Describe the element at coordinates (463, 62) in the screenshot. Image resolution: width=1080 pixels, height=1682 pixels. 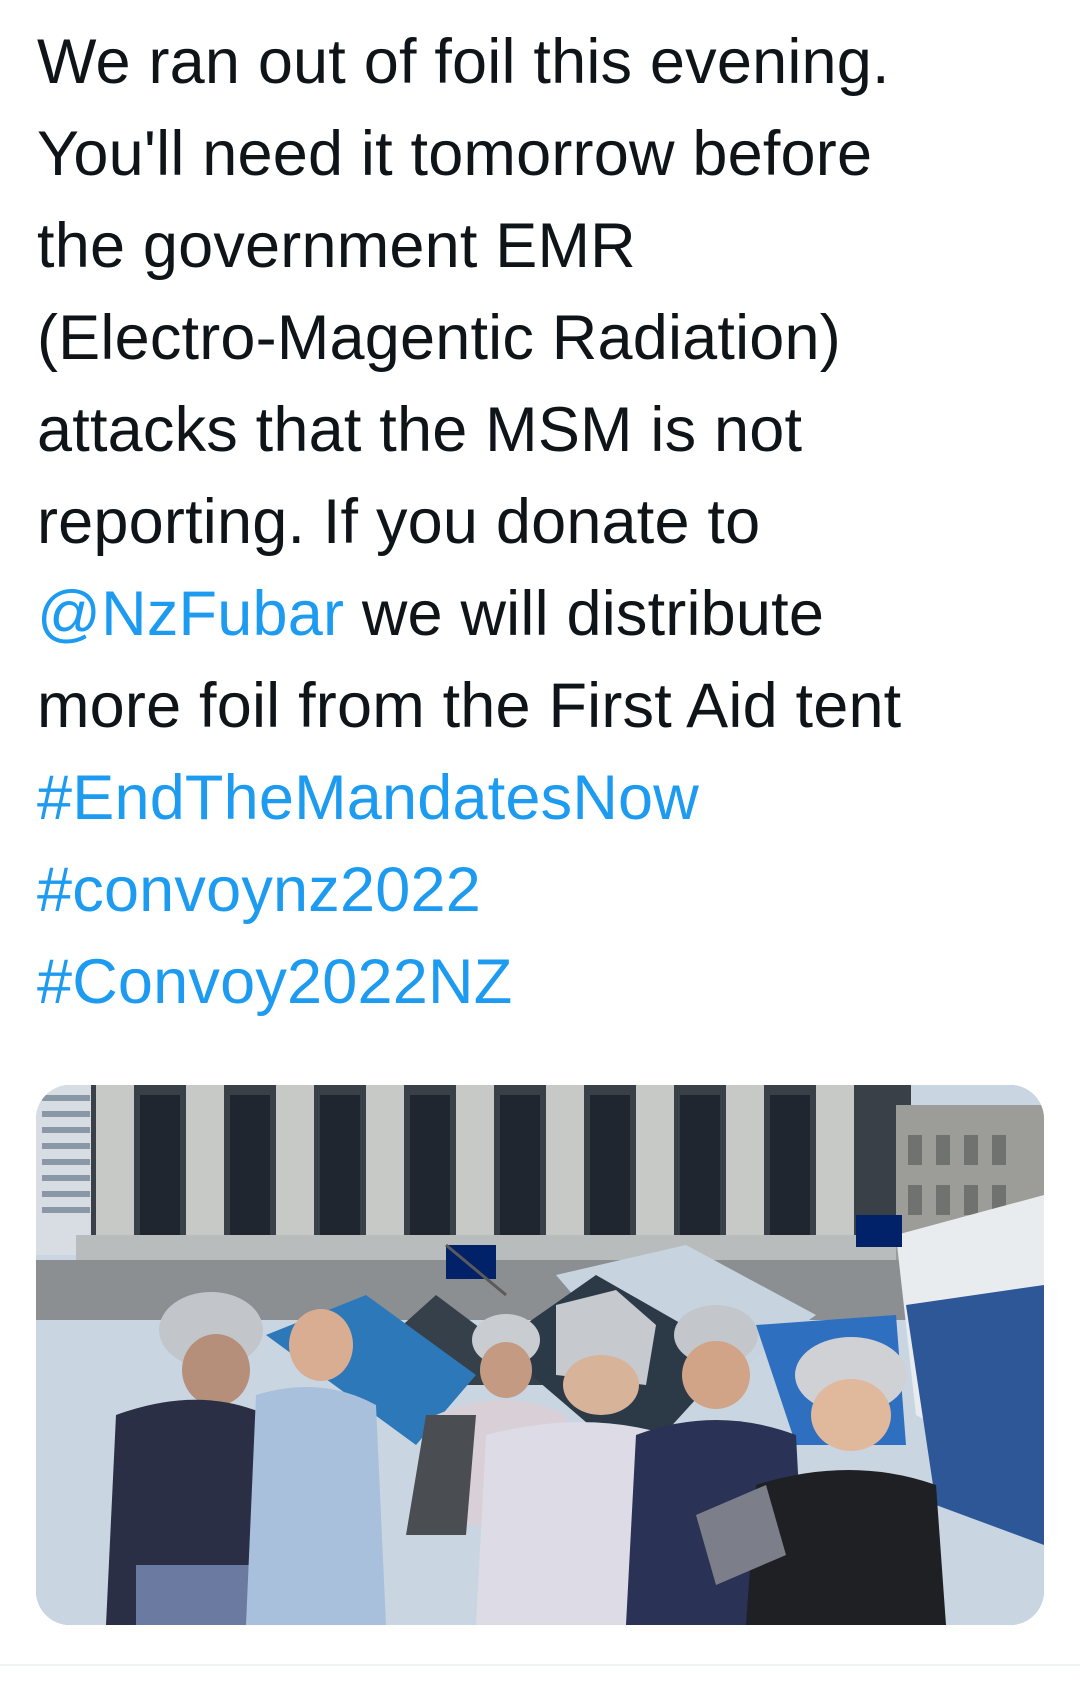
I see `tweet-text-line: We ran out of foil this evening.` at that location.